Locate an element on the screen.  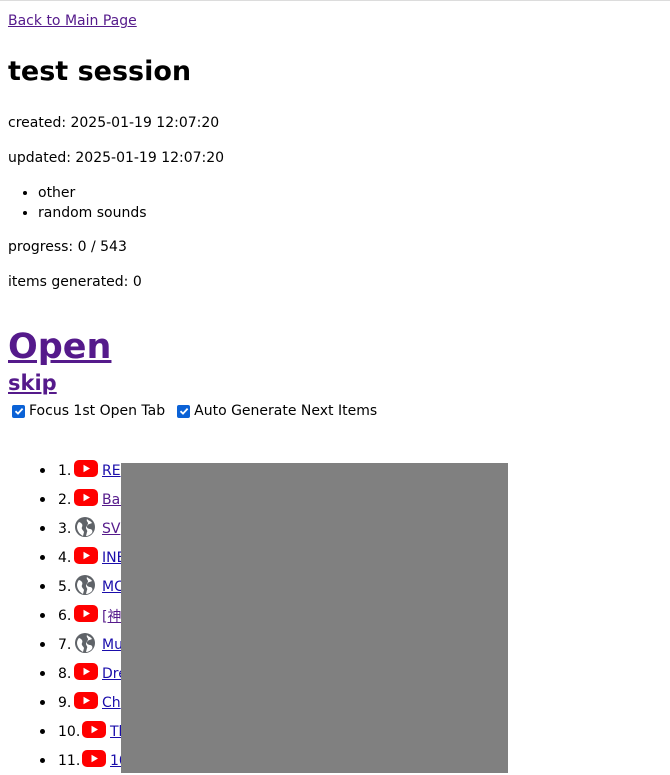
auto-generate-checkbox is located at coordinates (184, 411).